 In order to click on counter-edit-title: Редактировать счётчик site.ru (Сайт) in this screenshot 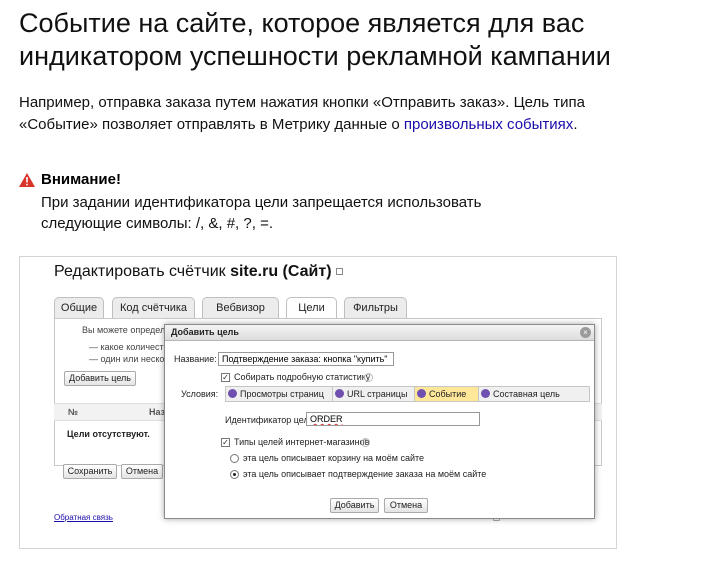, I will do `click(198, 272)`.